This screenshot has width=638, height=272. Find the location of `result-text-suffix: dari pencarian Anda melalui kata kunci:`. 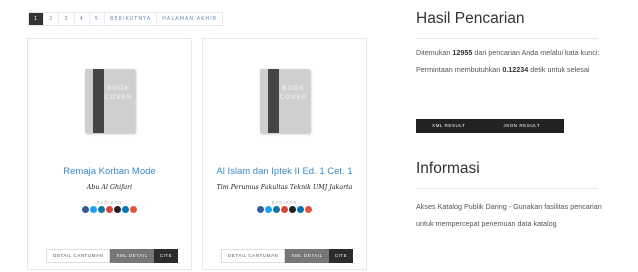

result-text-suffix: dari pencarian Anda melalui kata kunci: is located at coordinates (537, 52).